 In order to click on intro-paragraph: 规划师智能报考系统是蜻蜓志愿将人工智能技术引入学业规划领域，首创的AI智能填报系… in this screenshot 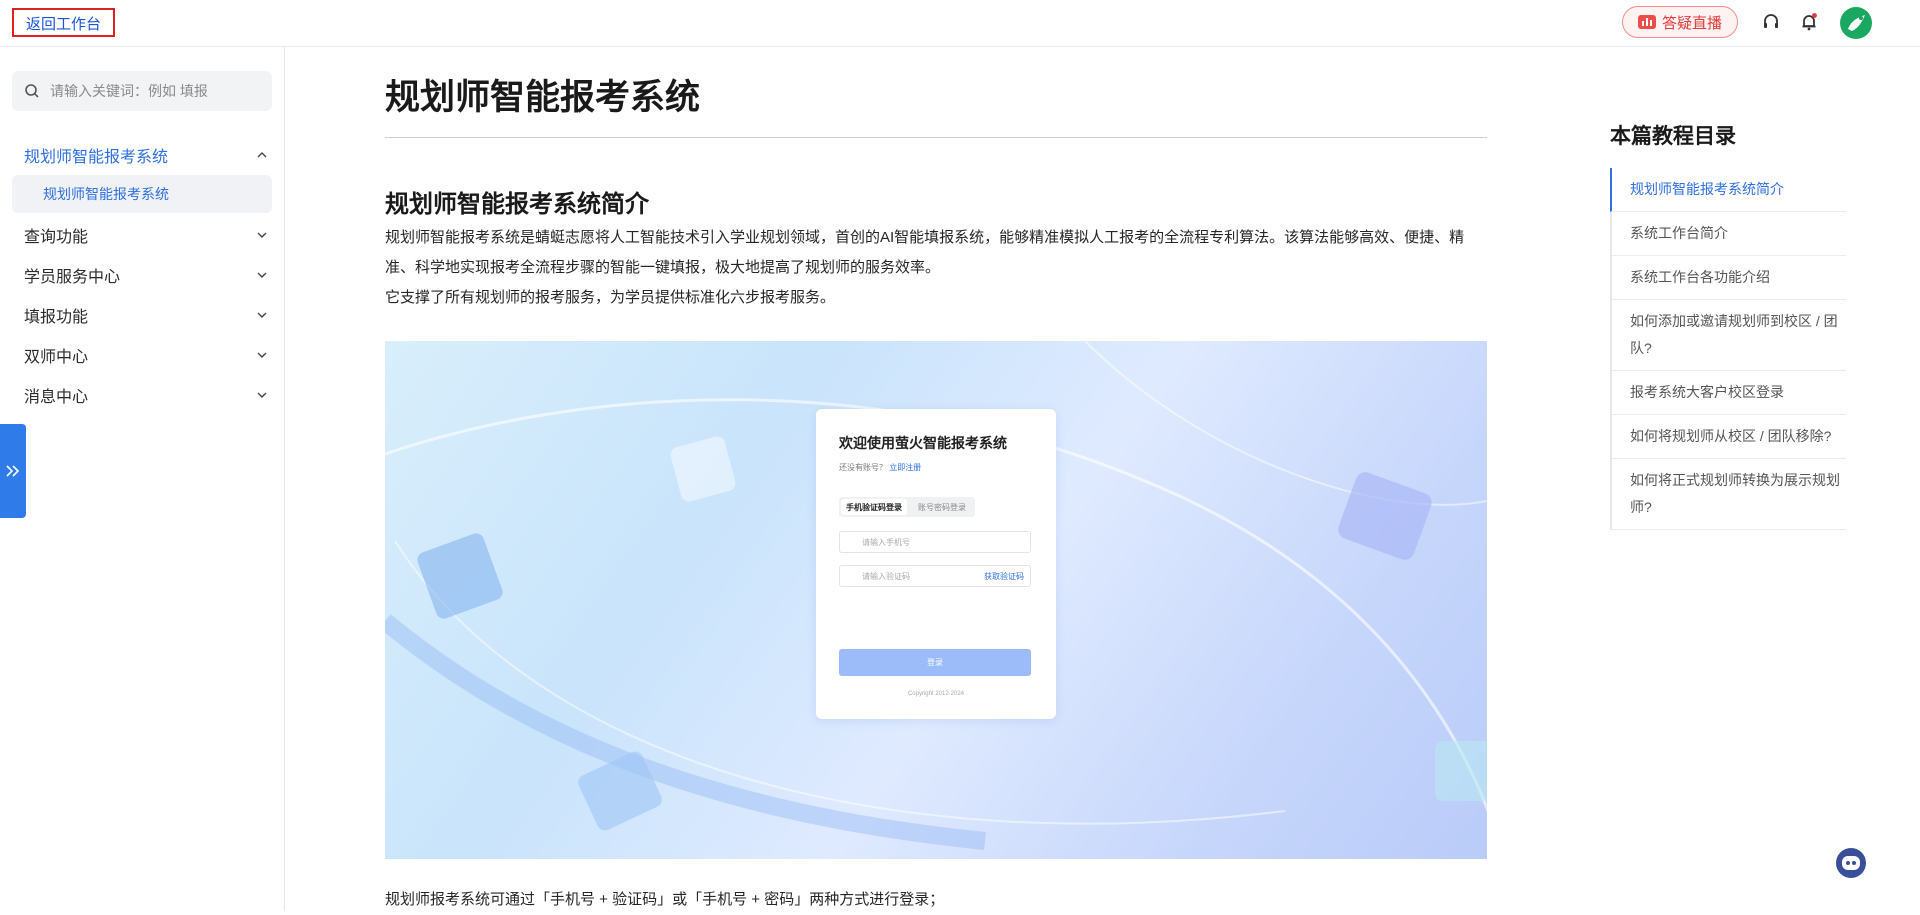, I will do `click(925, 252)`.